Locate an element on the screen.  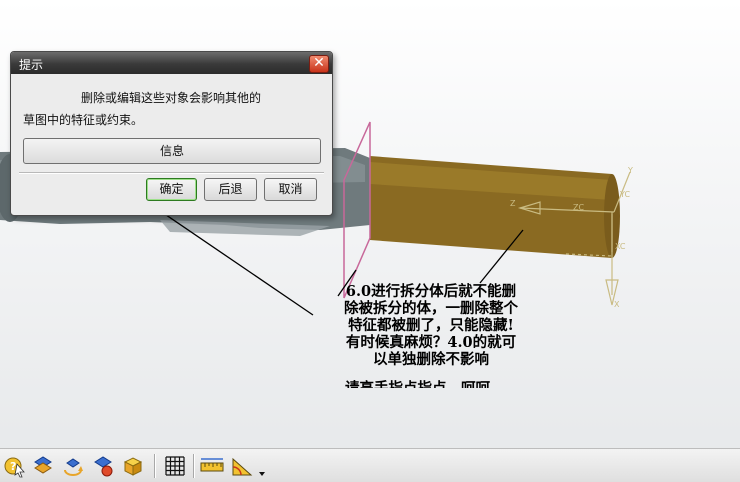
back-button: 后退 is located at coordinates (230, 189).